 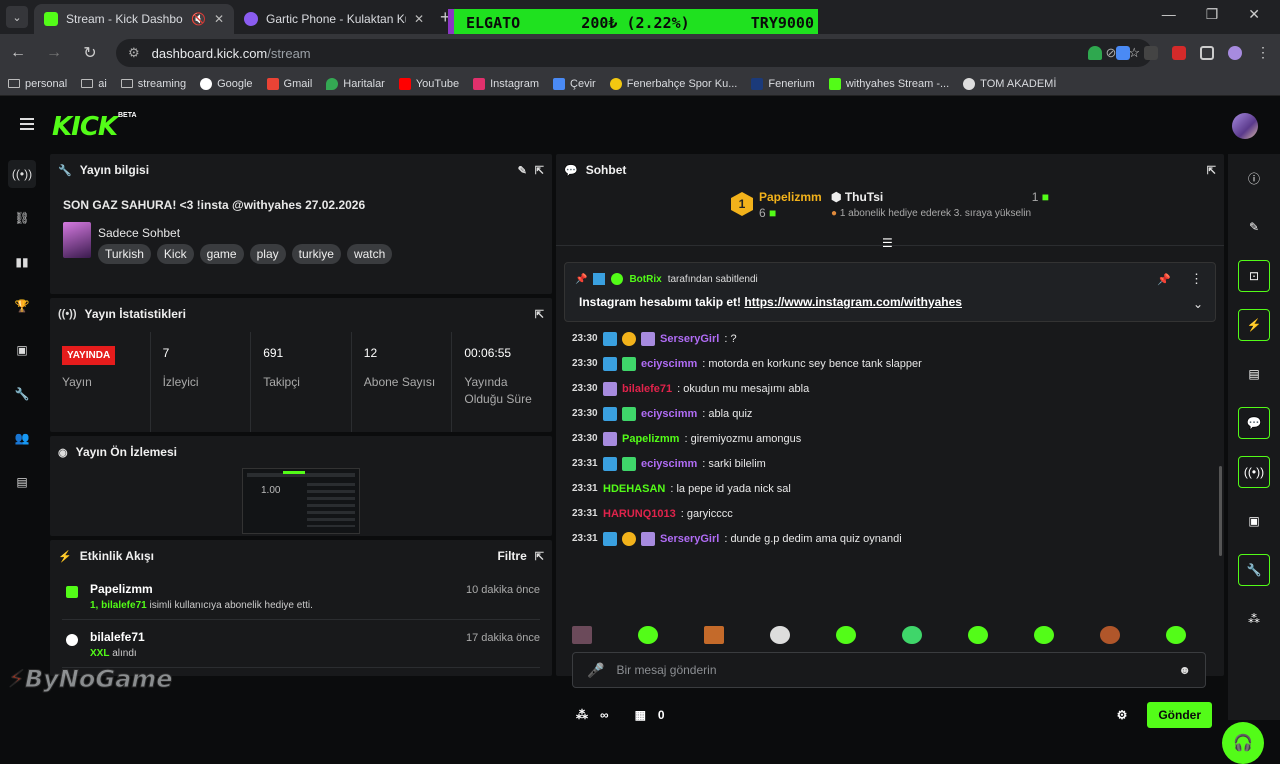 I want to click on kicks-icon: ⁂, so click(x=1254, y=619).